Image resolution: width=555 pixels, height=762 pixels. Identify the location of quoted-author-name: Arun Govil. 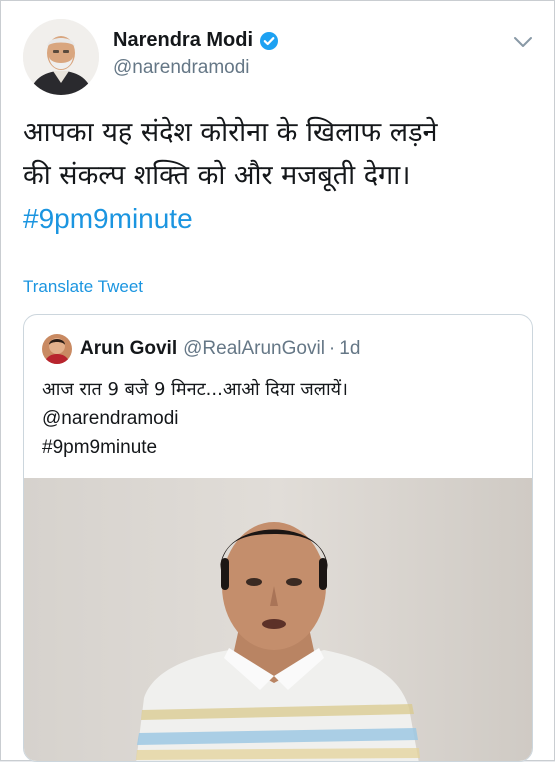
(128, 349).